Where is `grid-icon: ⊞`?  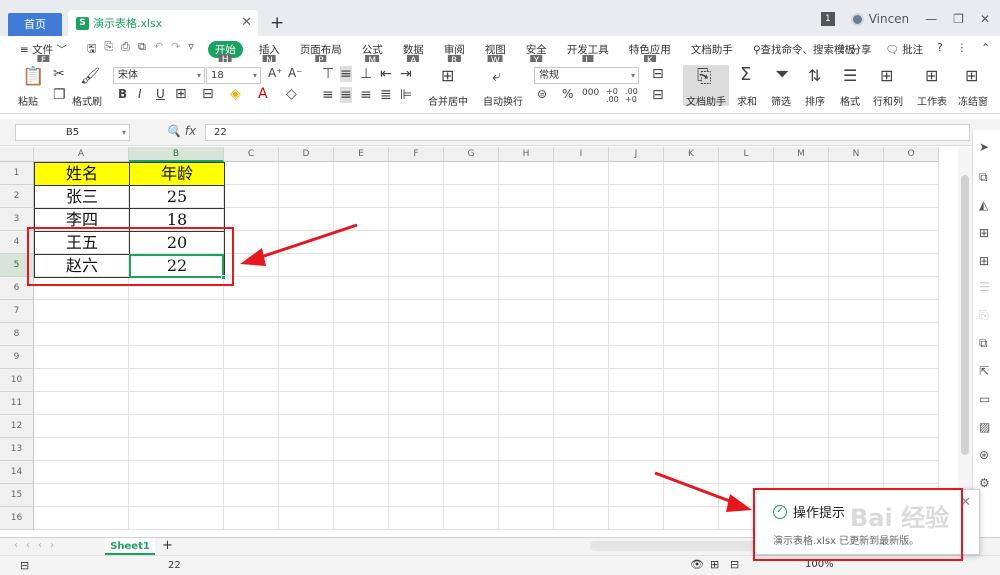 grid-icon: ⊞ is located at coordinates (984, 261).